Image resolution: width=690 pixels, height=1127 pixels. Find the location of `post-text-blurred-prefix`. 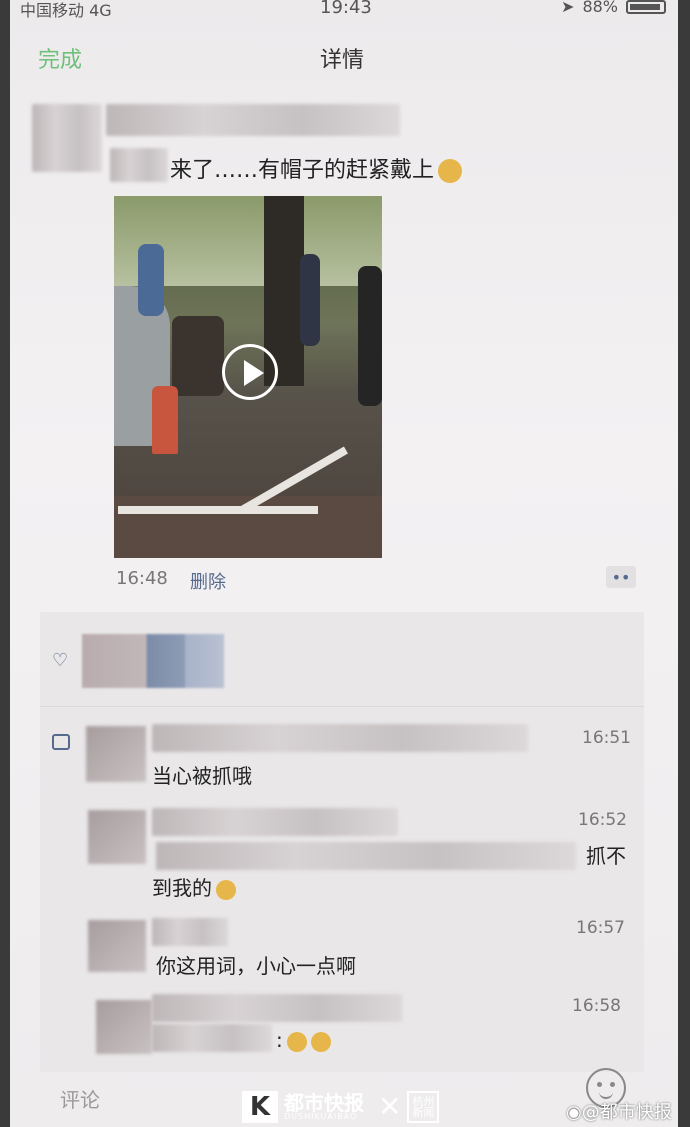

post-text-blurred-prefix is located at coordinates (139, 165).